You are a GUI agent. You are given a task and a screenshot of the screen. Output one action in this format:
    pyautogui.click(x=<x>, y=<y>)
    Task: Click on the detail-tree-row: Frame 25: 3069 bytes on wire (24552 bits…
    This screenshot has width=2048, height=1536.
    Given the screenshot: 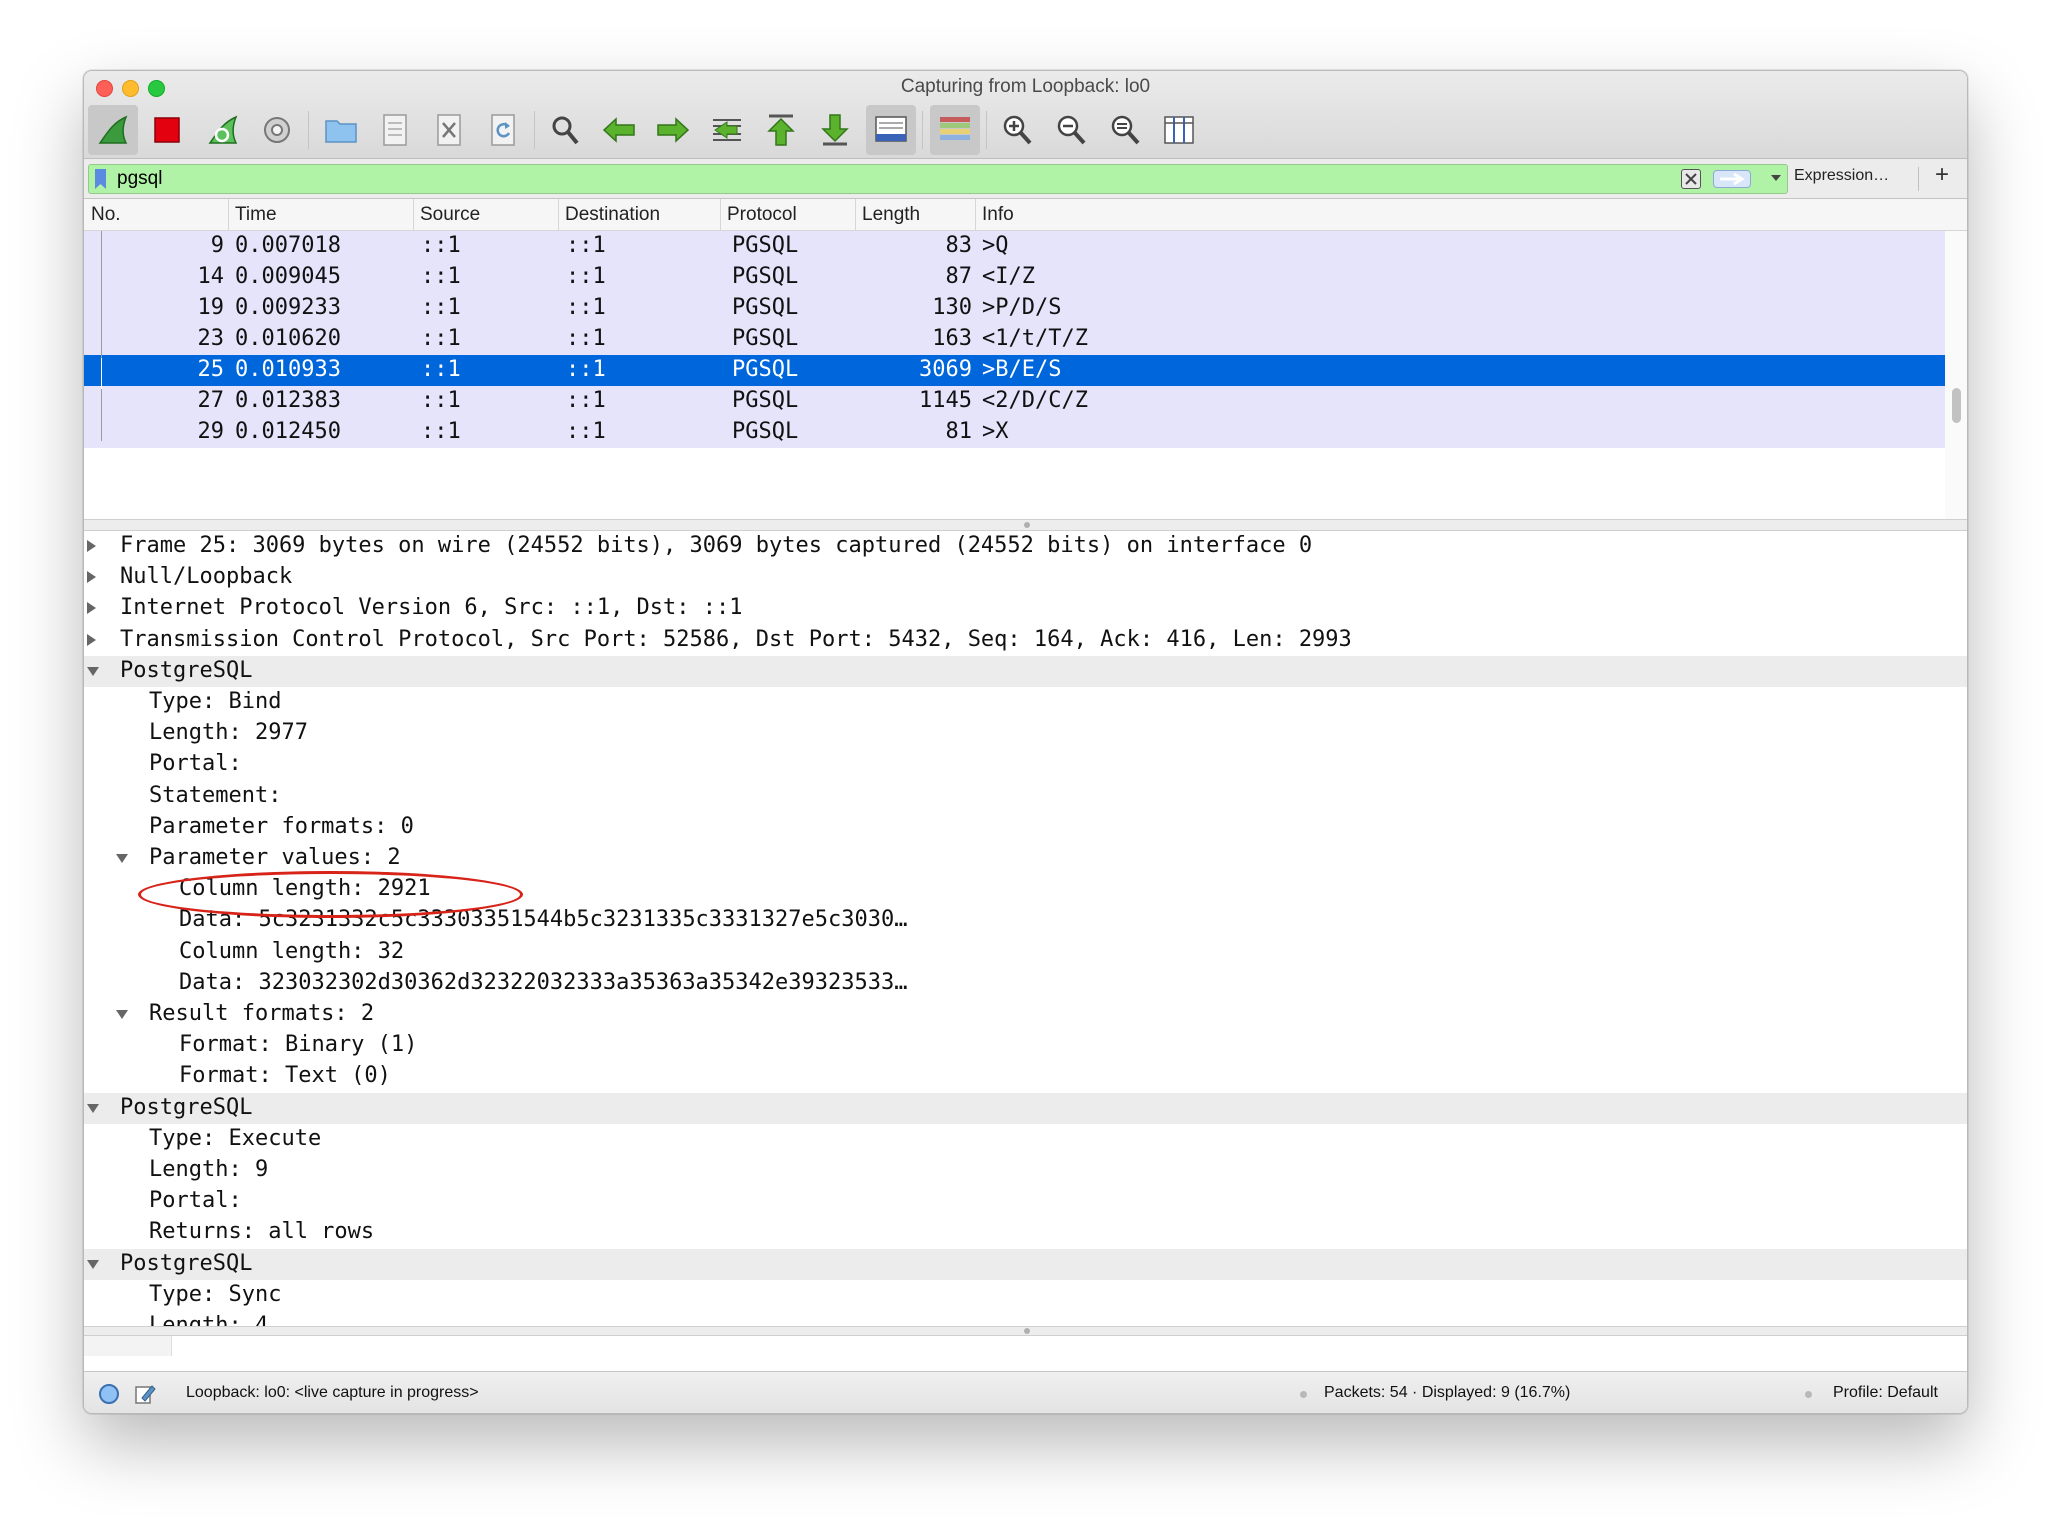 What is the action you would take?
    pyautogui.click(x=1025, y=546)
    